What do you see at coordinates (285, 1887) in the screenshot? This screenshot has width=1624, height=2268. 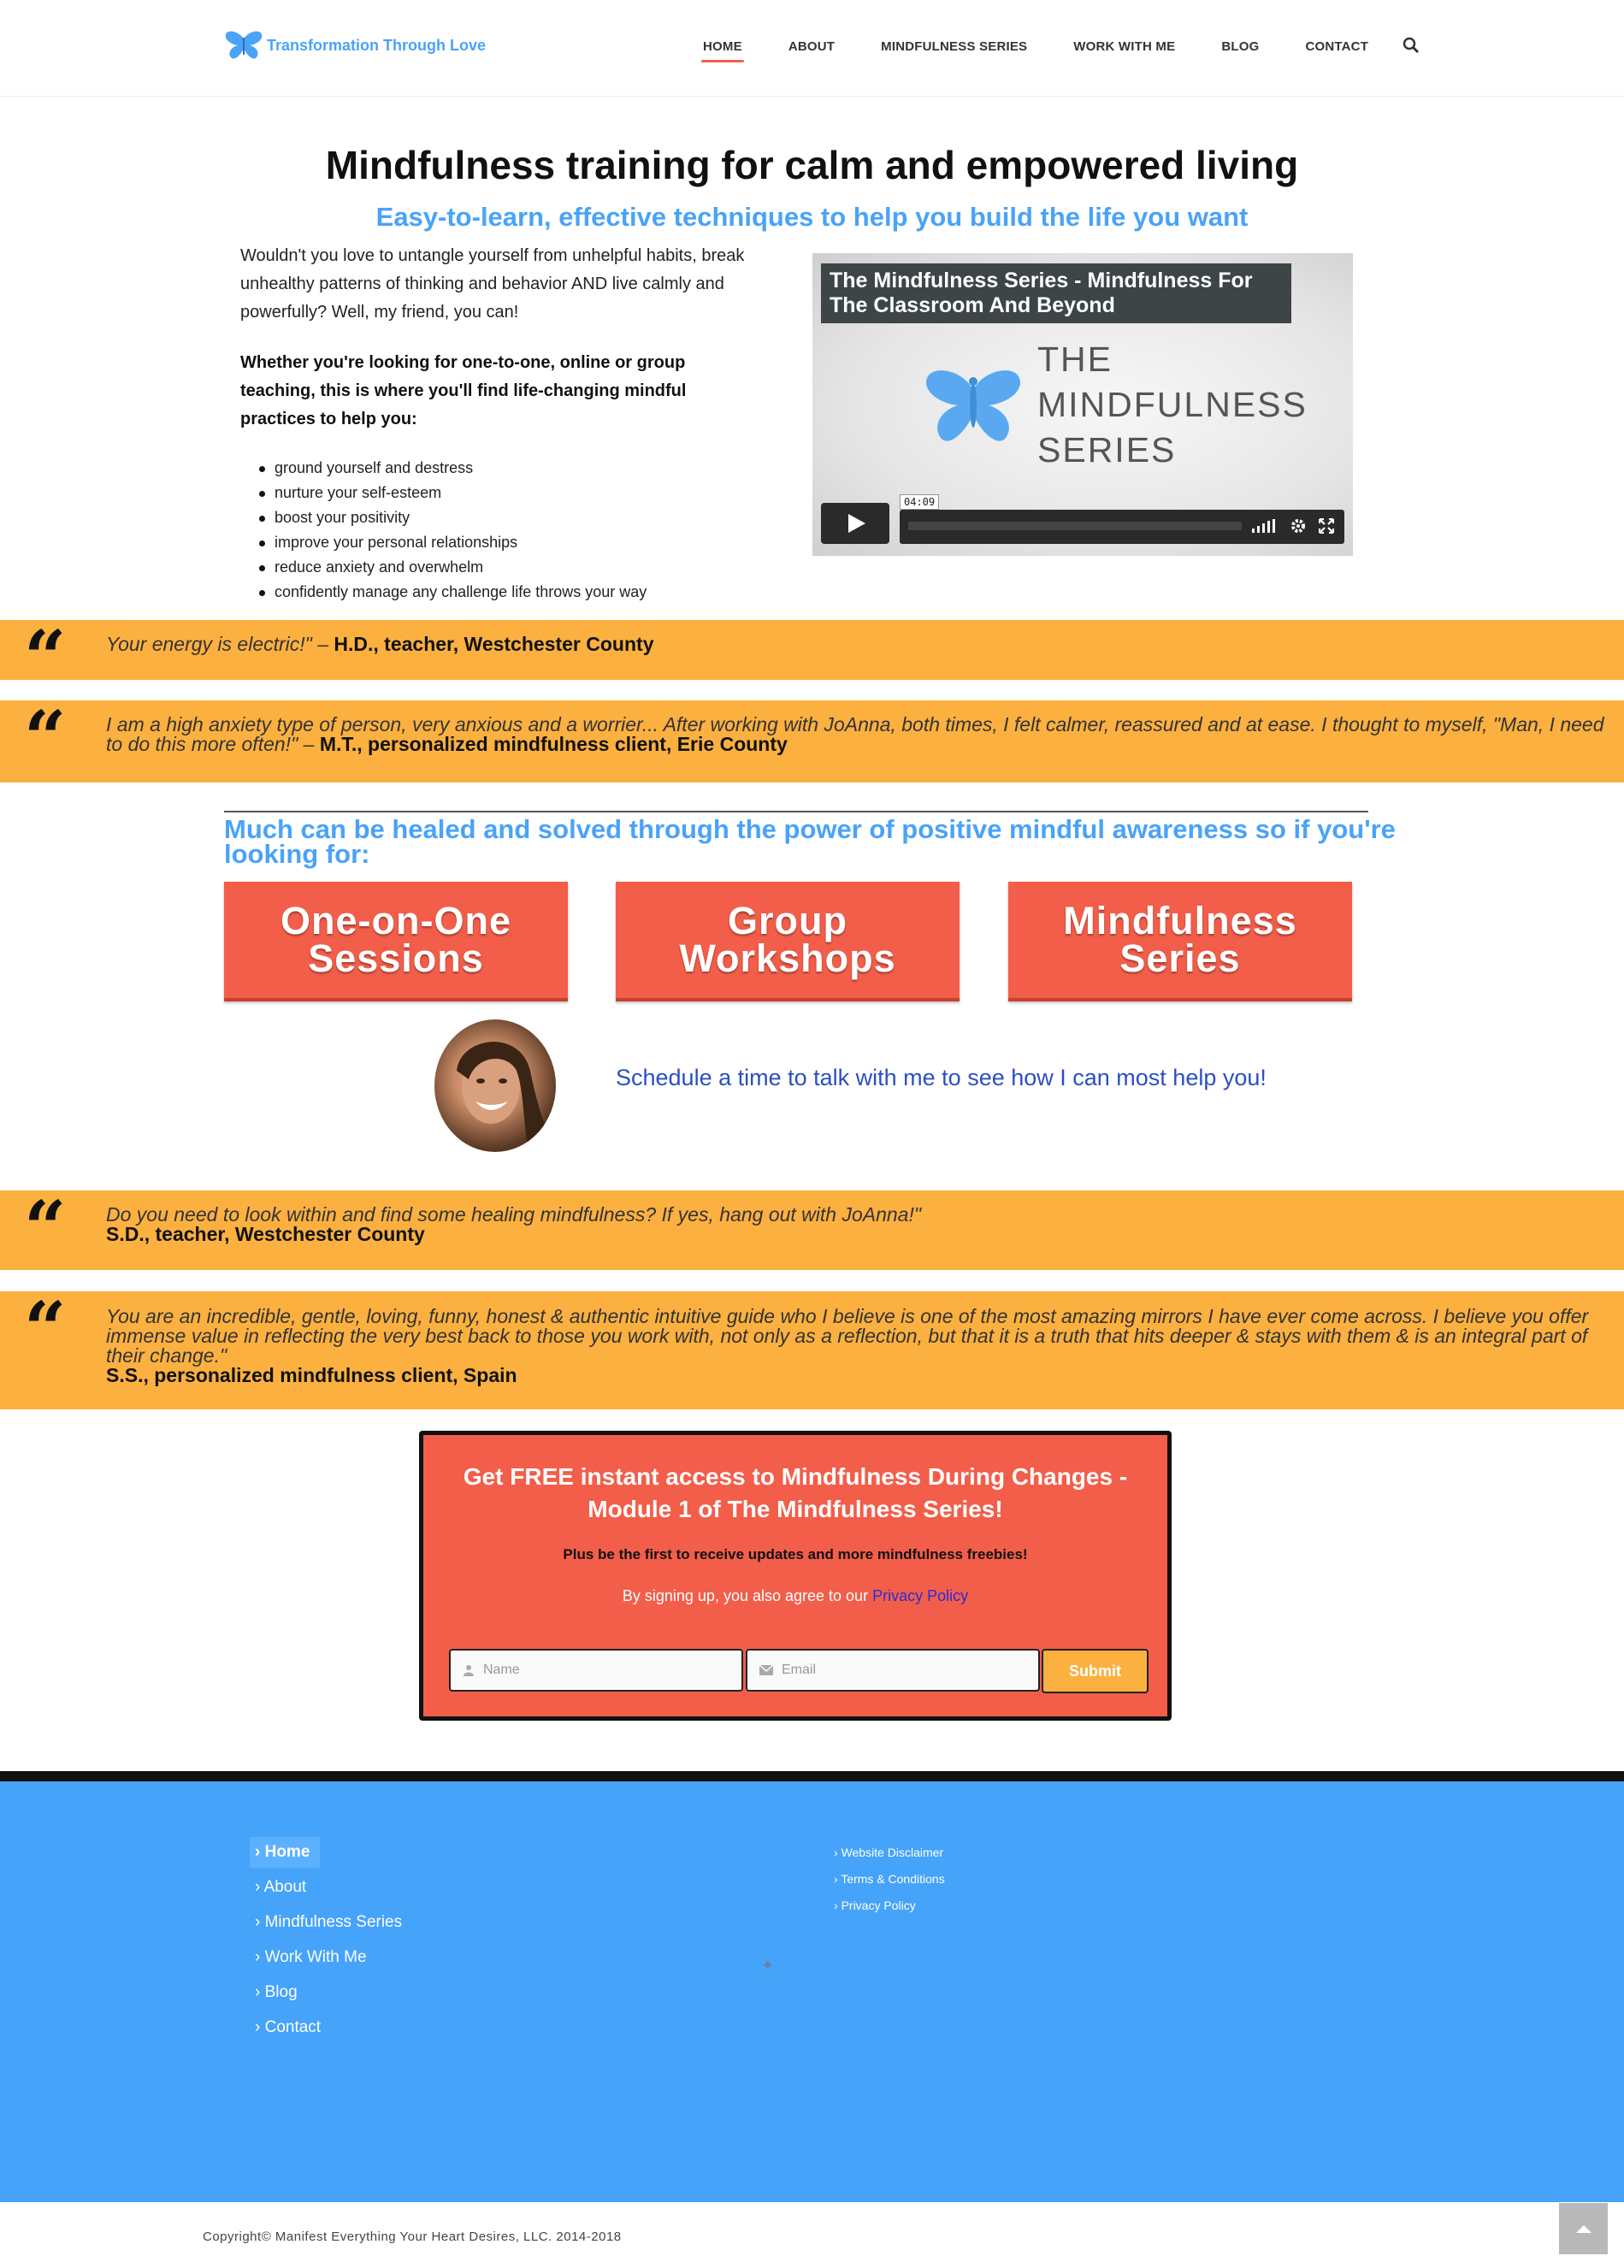 I see `footer-link-label: About` at bounding box center [285, 1887].